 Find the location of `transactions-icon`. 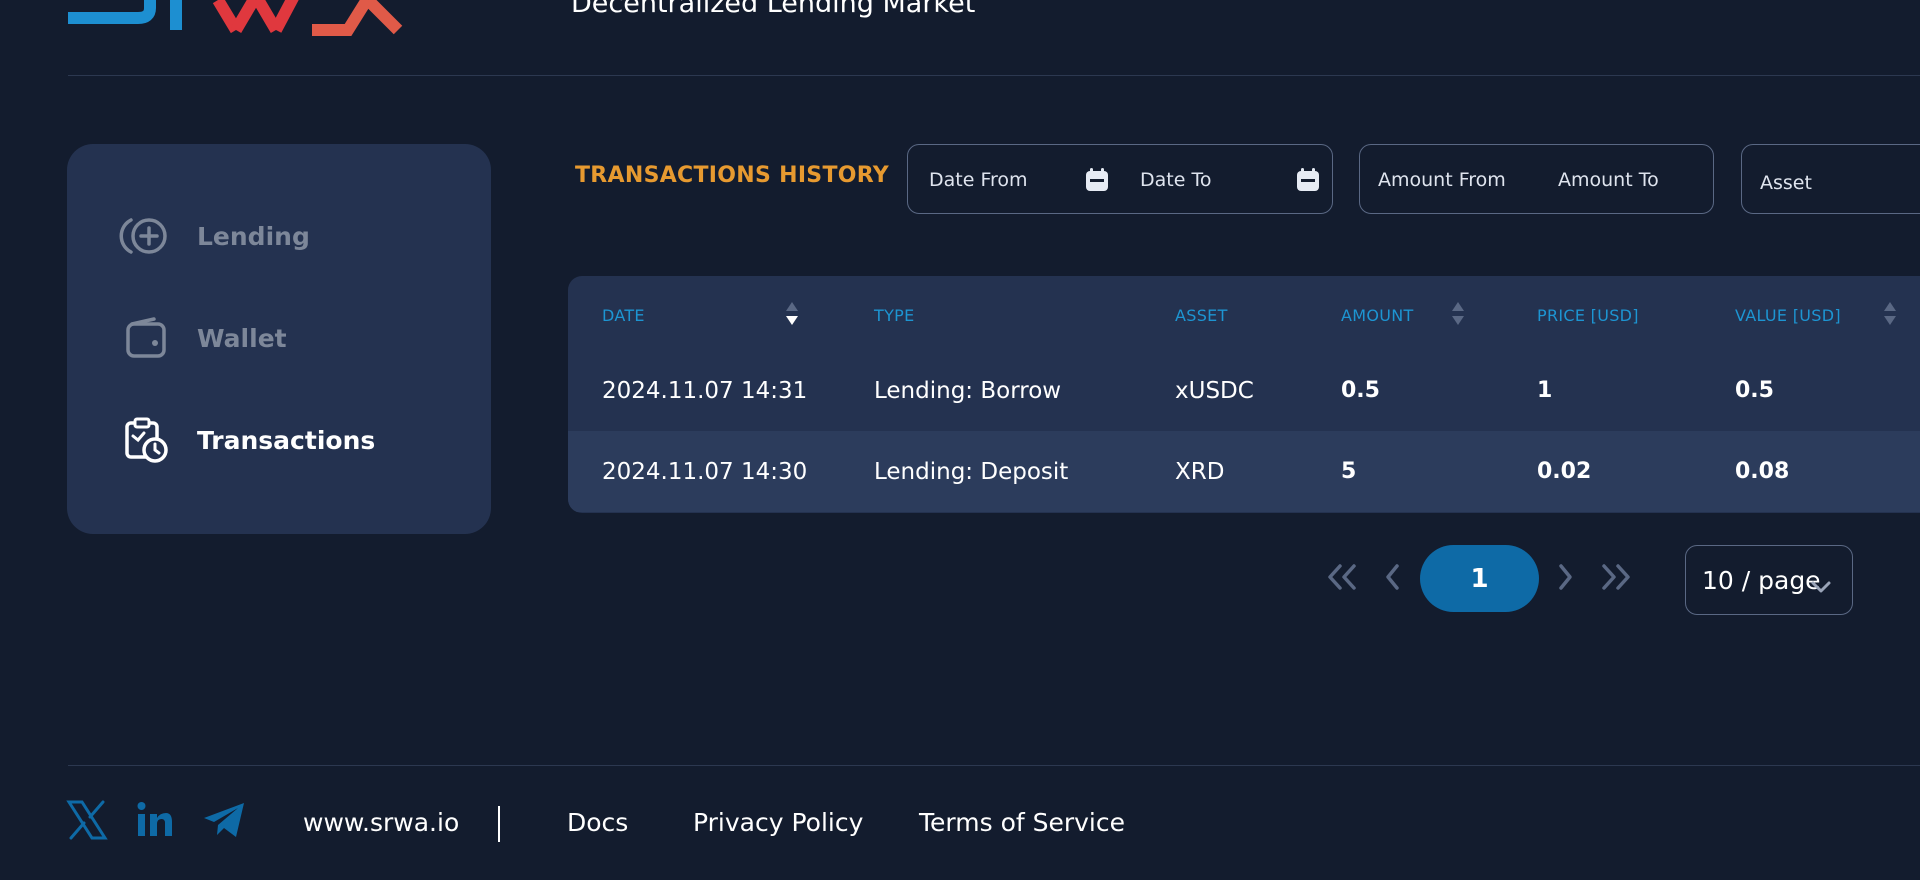

transactions-icon is located at coordinates (146, 440).